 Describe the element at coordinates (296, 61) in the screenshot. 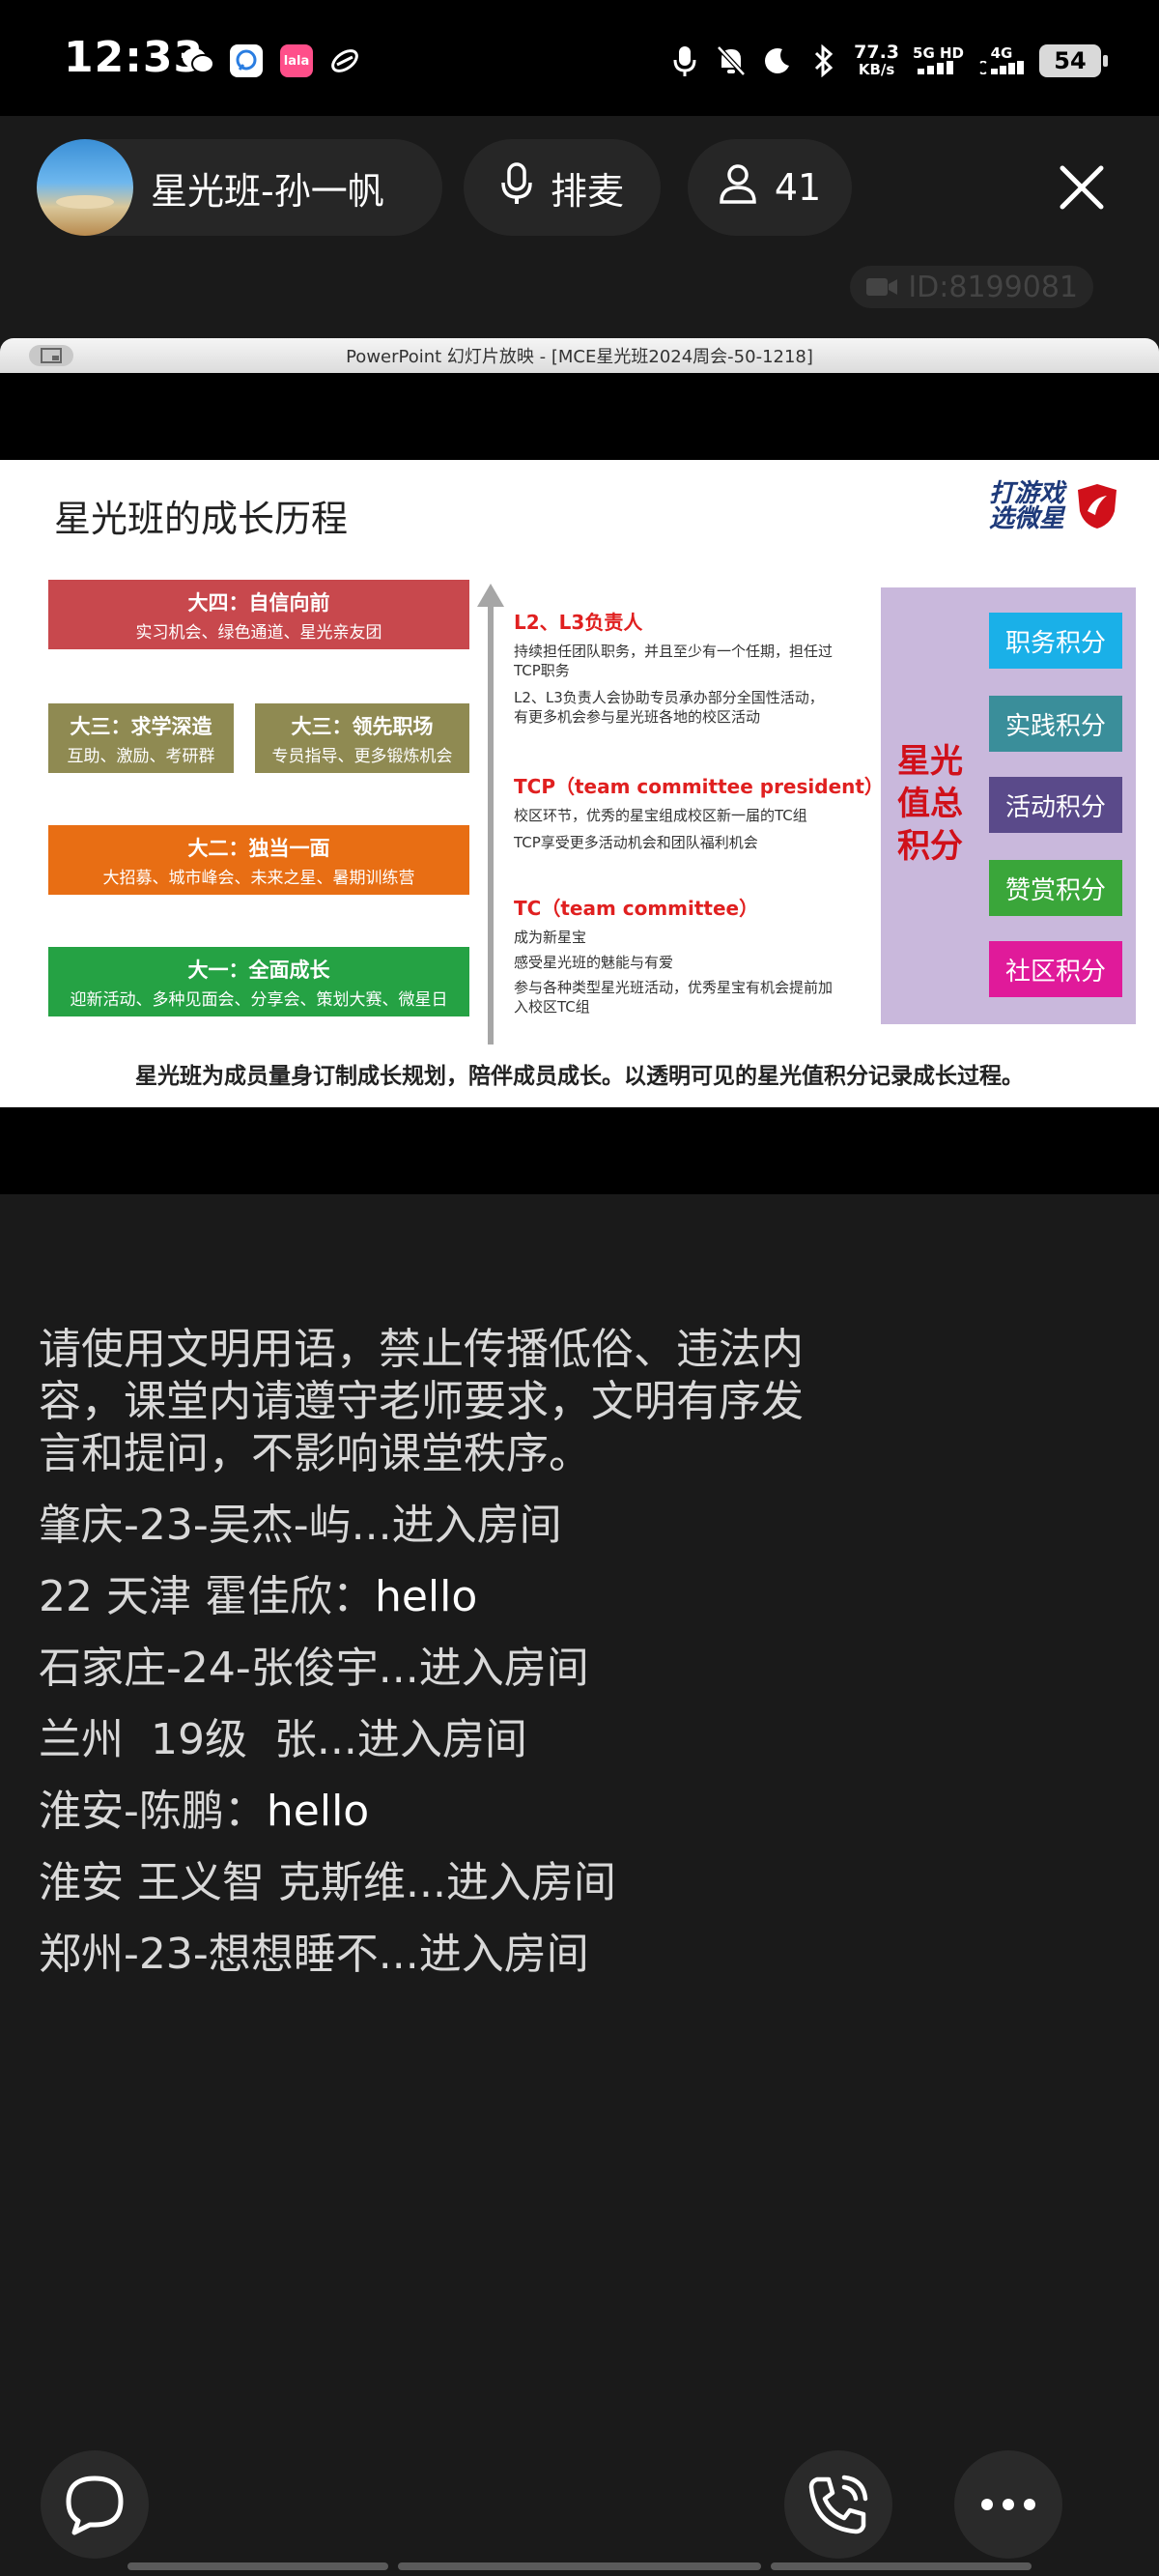

I see `lala-app-icon: lala` at that location.